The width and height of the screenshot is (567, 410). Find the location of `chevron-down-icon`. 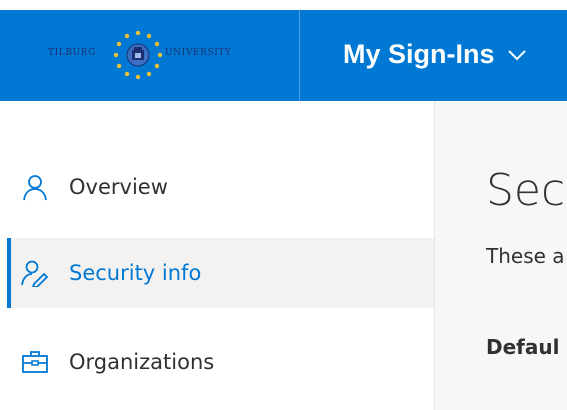

chevron-down-icon is located at coordinates (516, 55).